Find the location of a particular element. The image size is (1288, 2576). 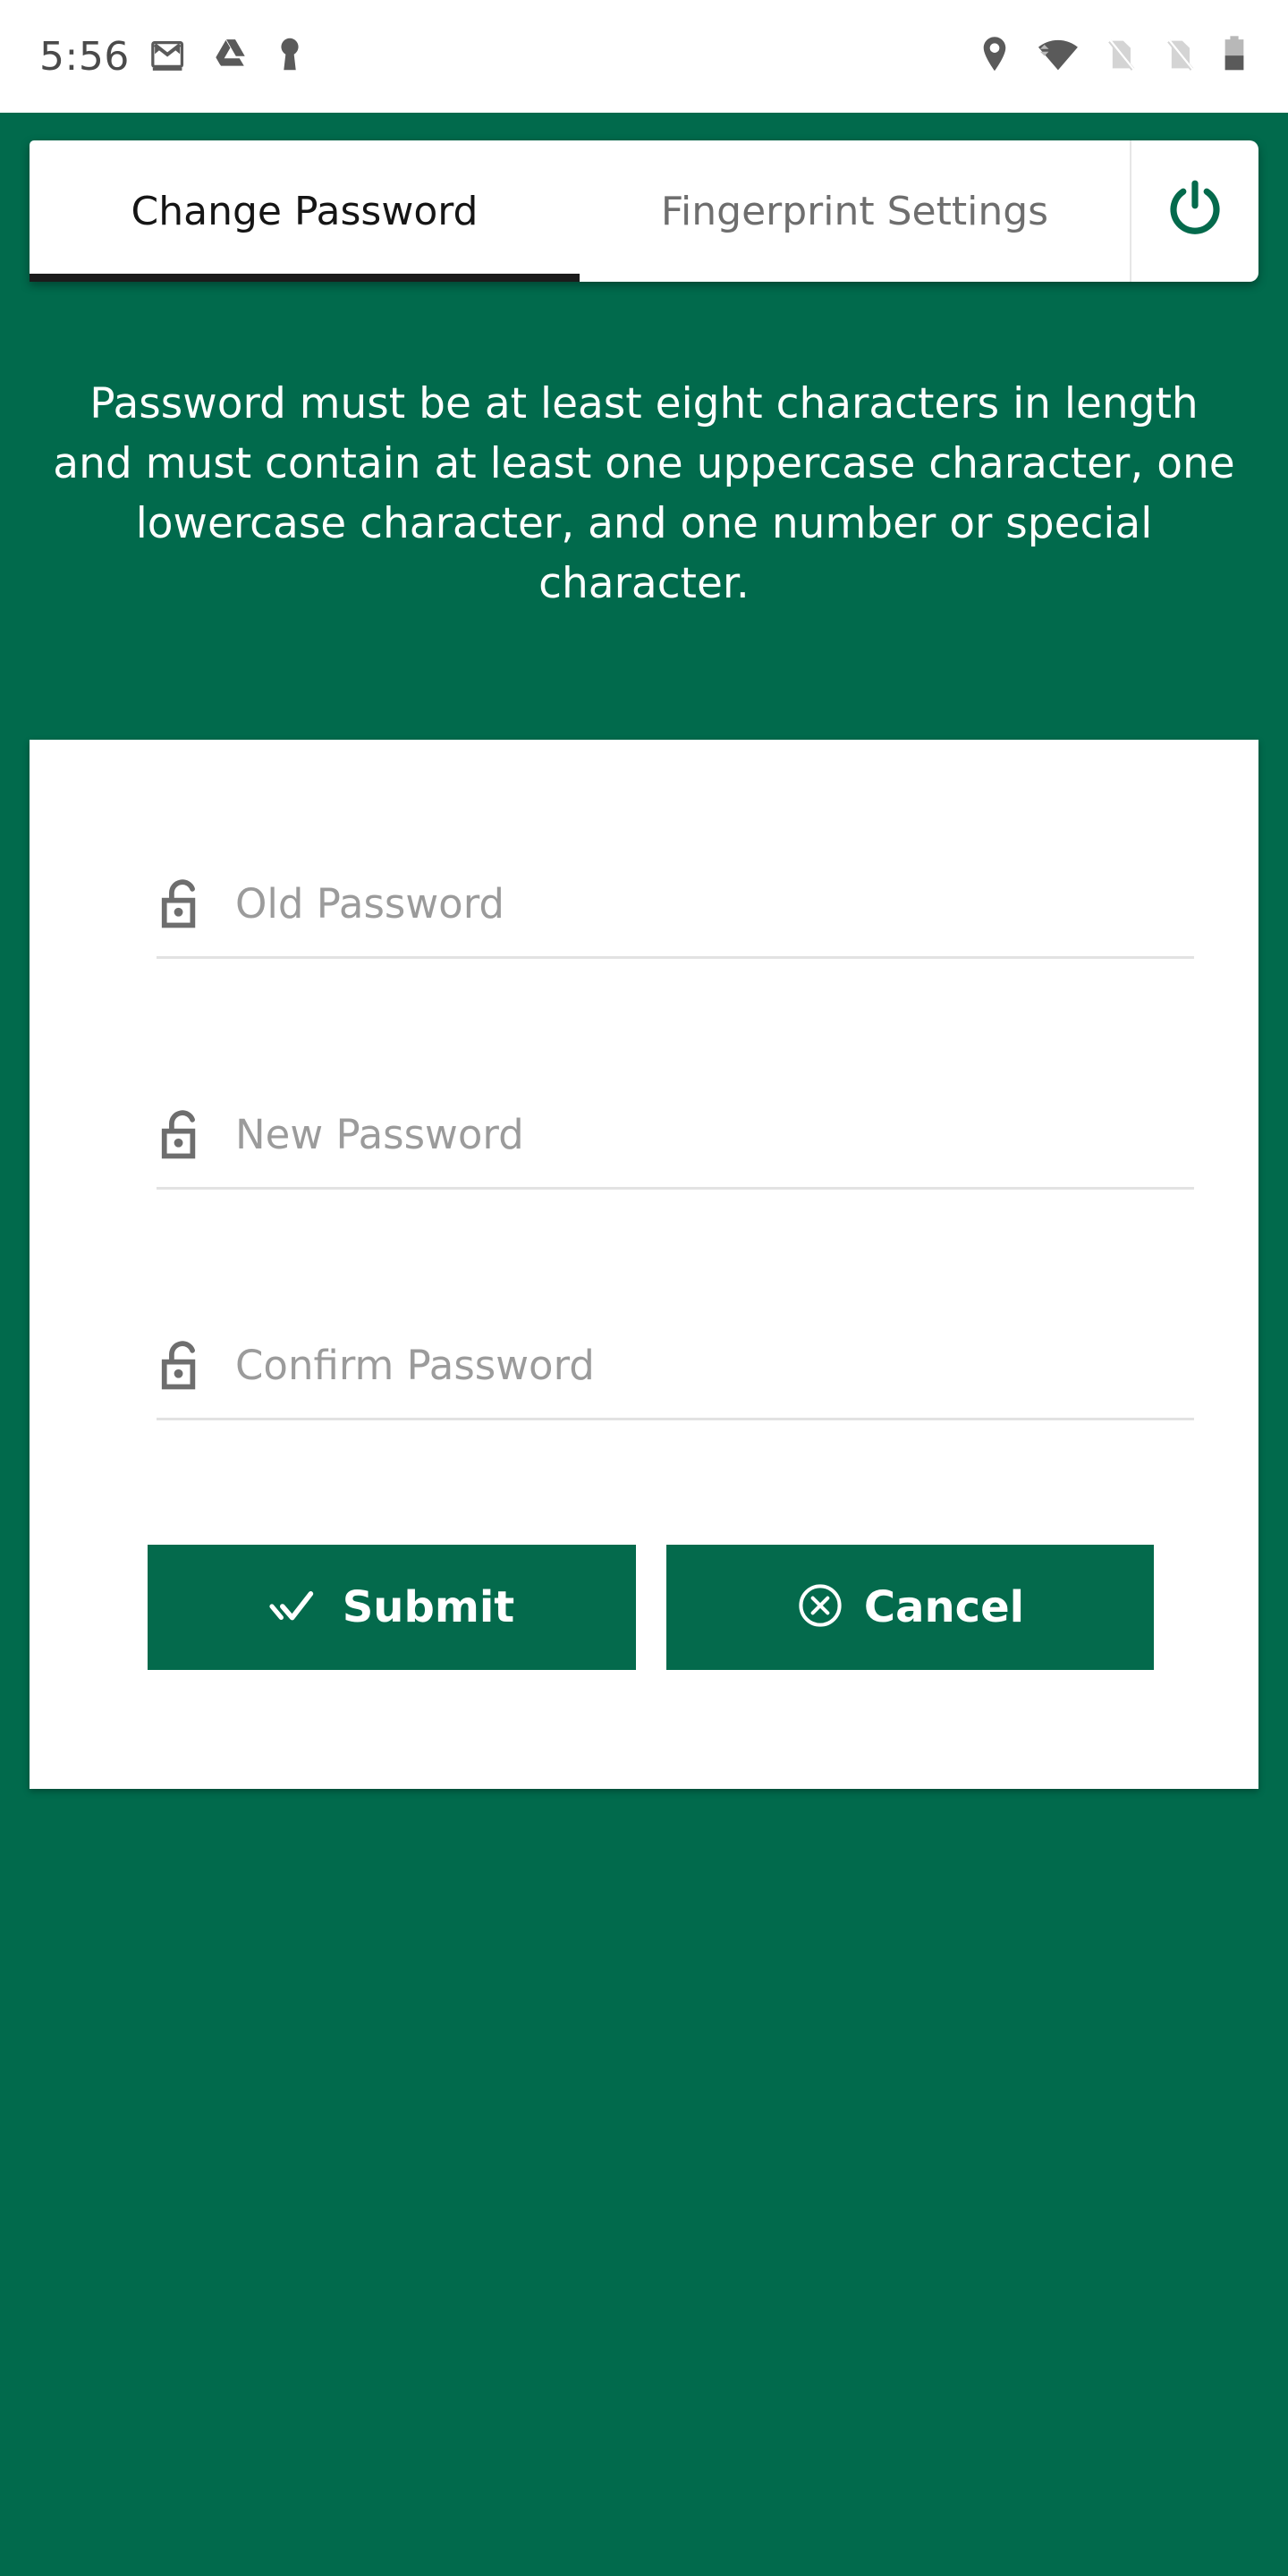

gmail-icon is located at coordinates (170, 56).